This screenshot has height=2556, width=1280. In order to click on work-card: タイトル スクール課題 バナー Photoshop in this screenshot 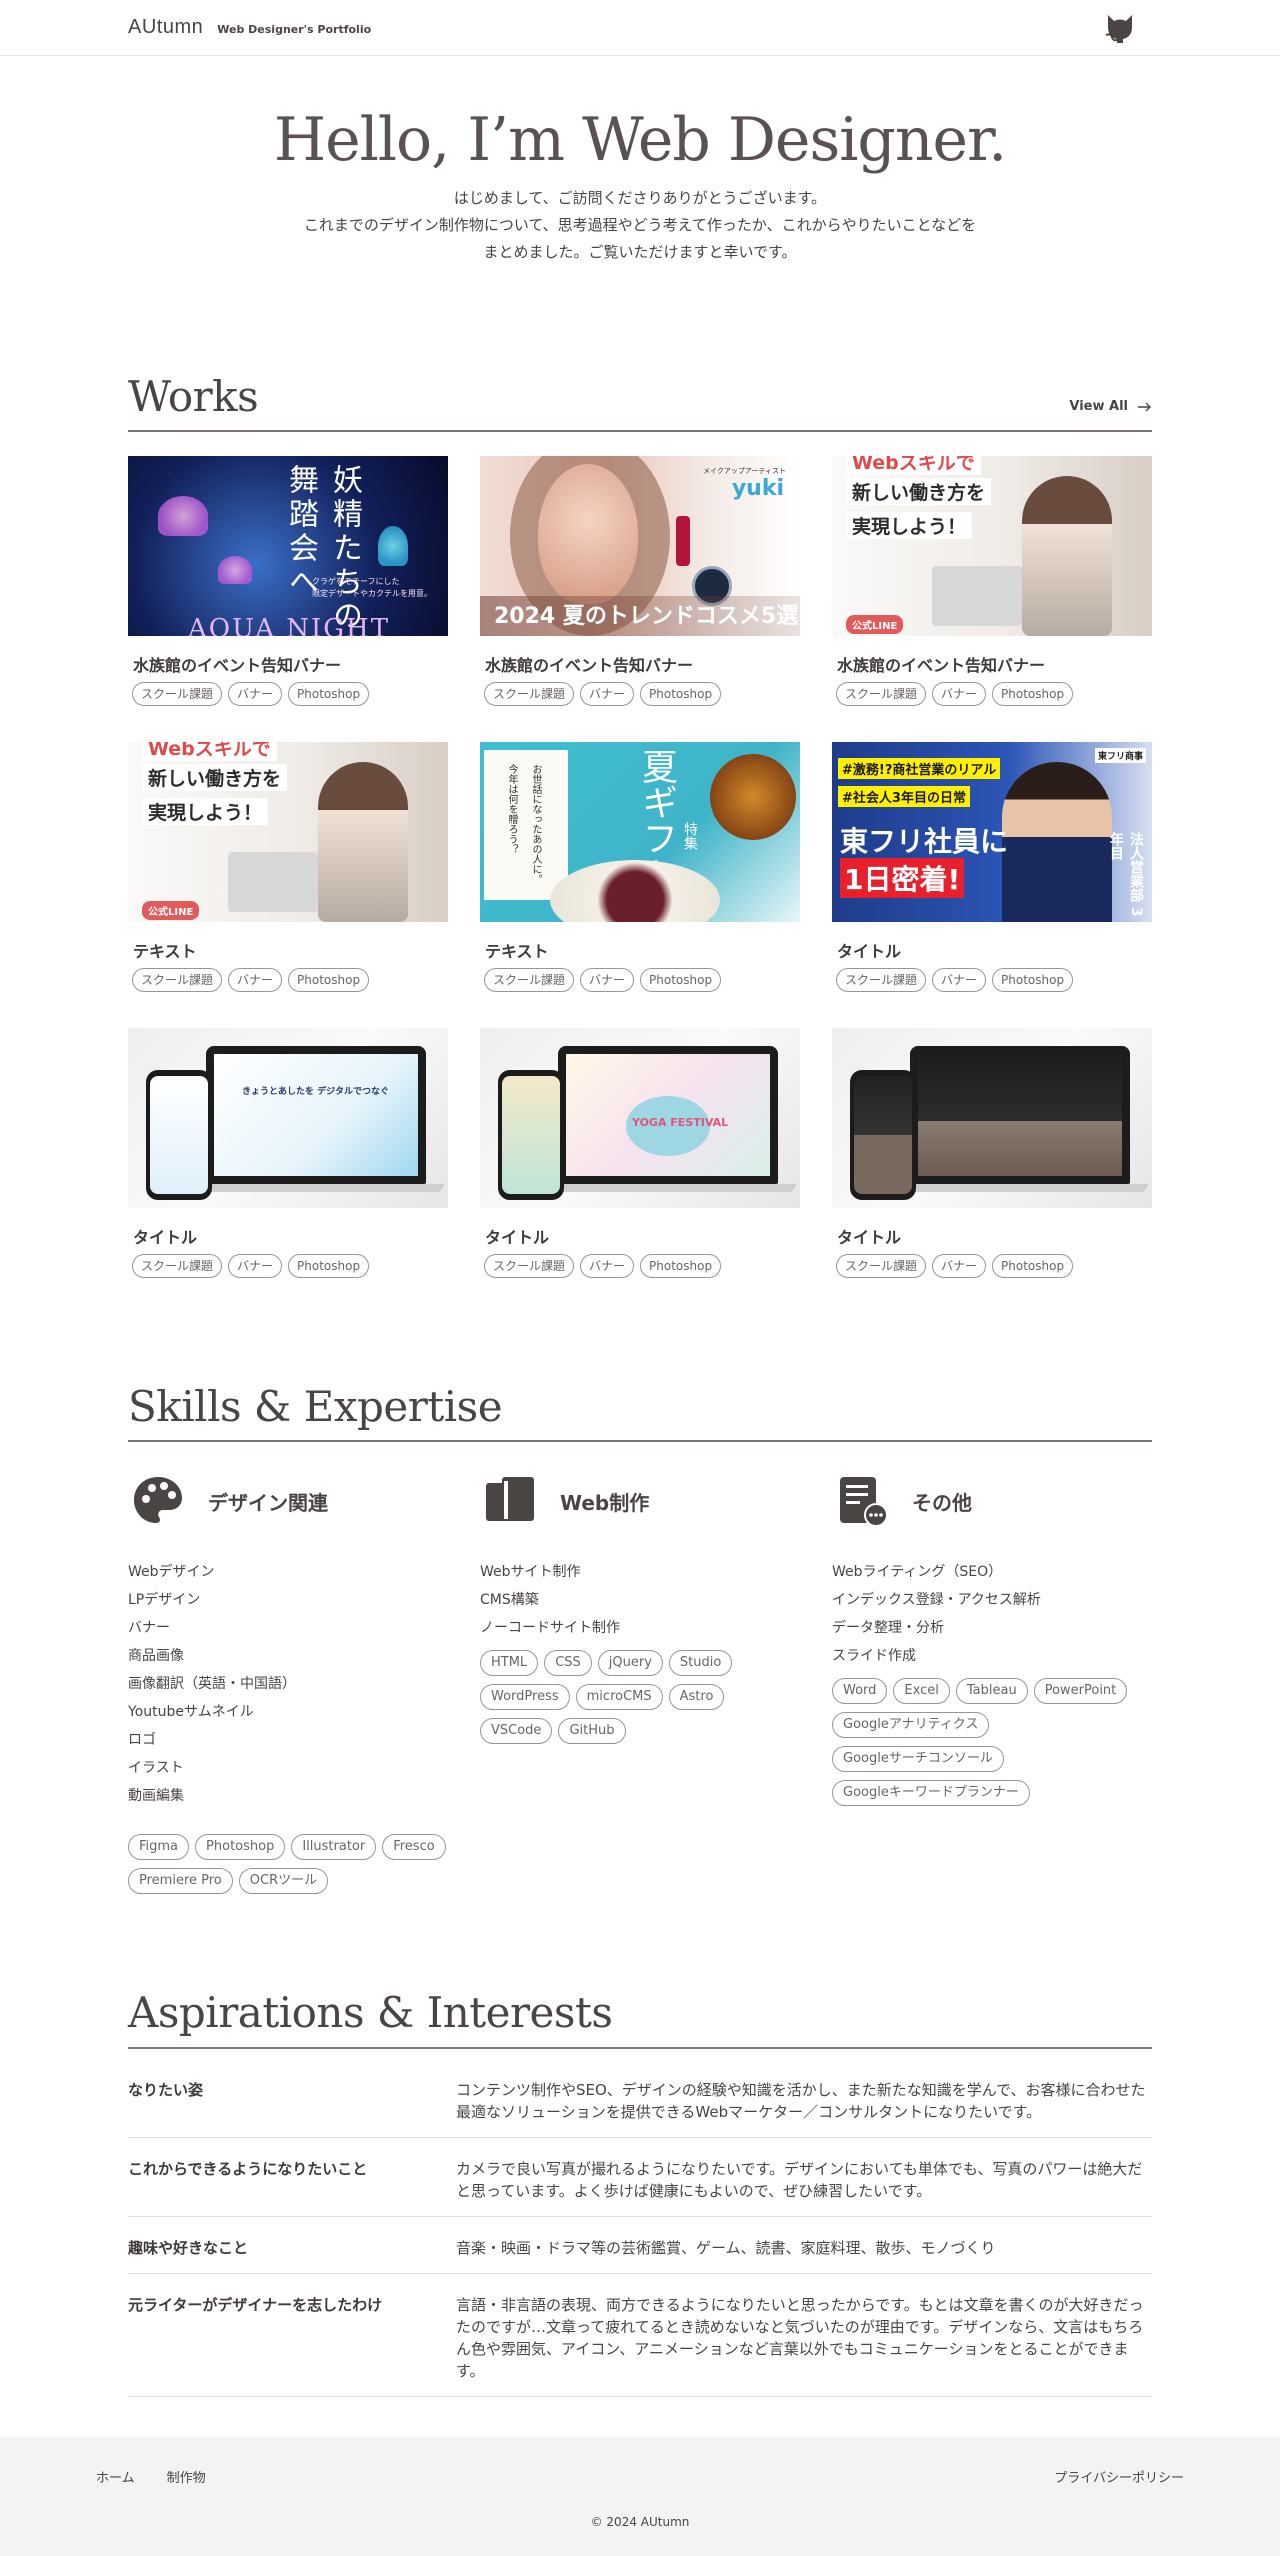, I will do `click(992, 1171)`.